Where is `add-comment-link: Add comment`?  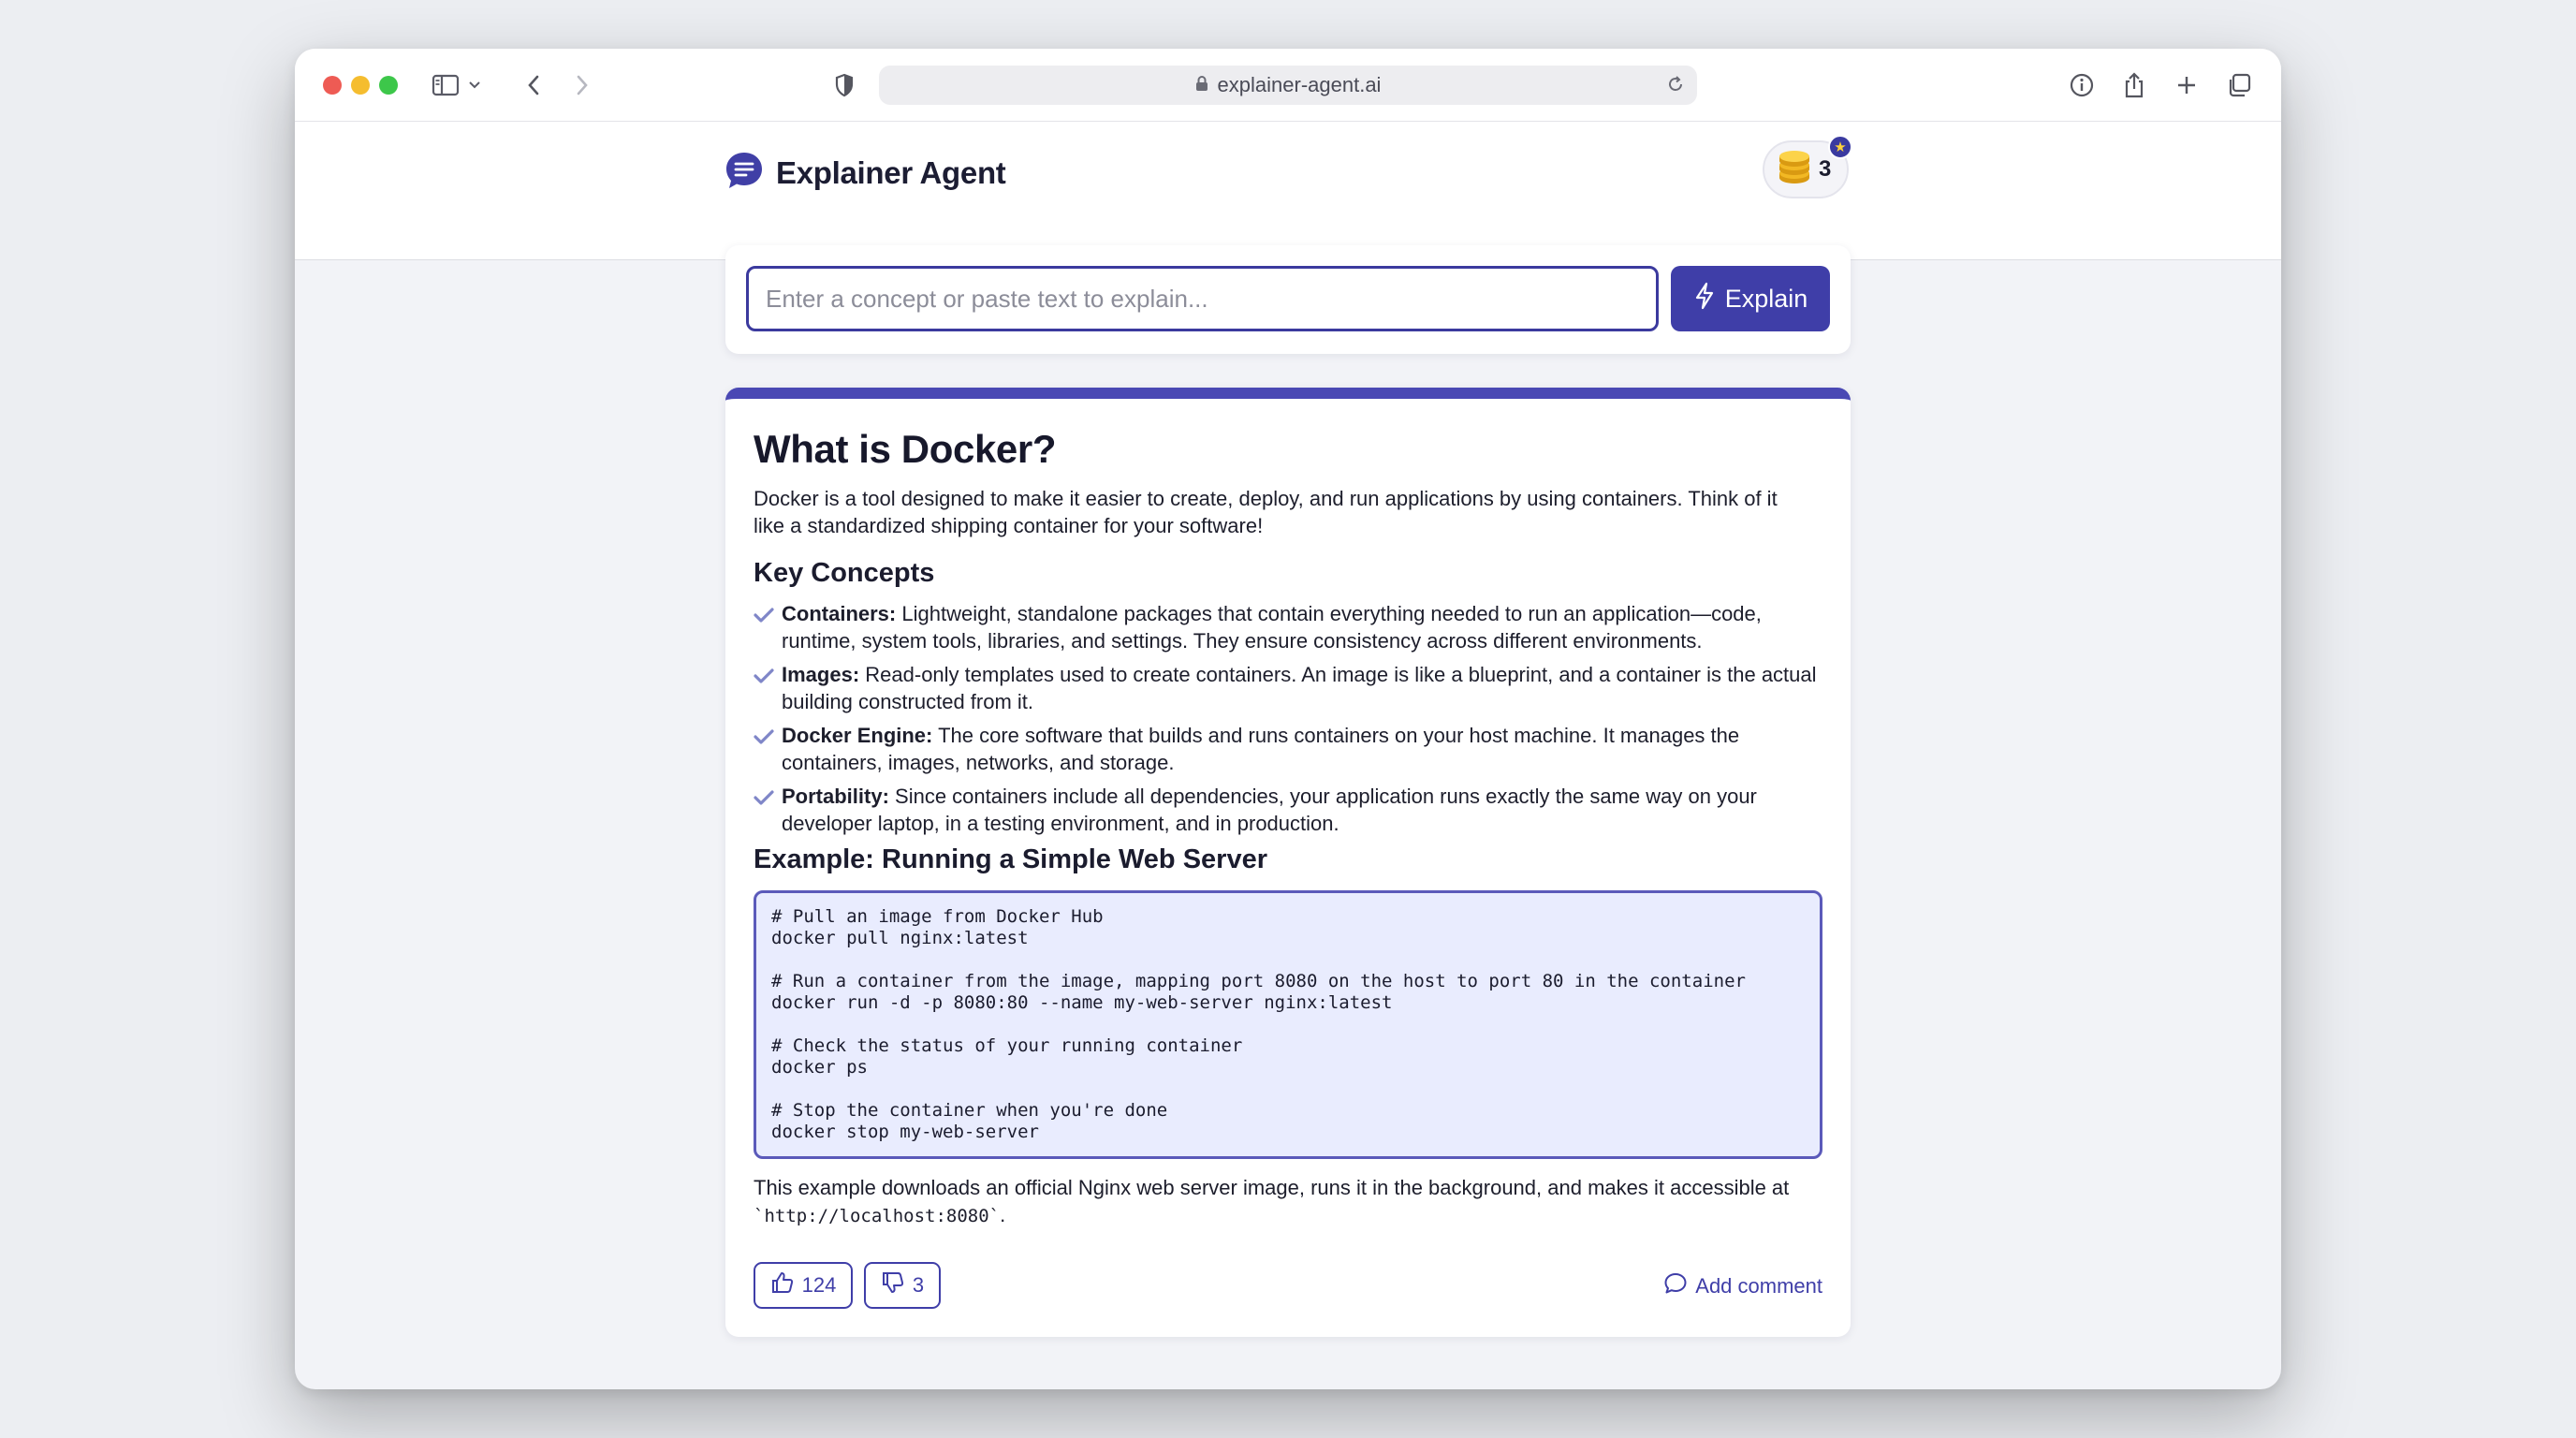 add-comment-link: Add comment is located at coordinates (1742, 1286).